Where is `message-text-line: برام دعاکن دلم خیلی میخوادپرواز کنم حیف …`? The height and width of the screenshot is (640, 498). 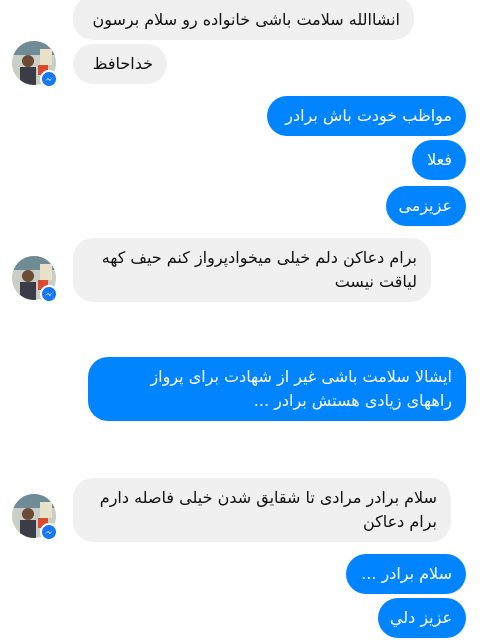 message-text-line: برام دعاکن دلم خیلی میخوادپرواز کنم حیف … is located at coordinates (259, 257).